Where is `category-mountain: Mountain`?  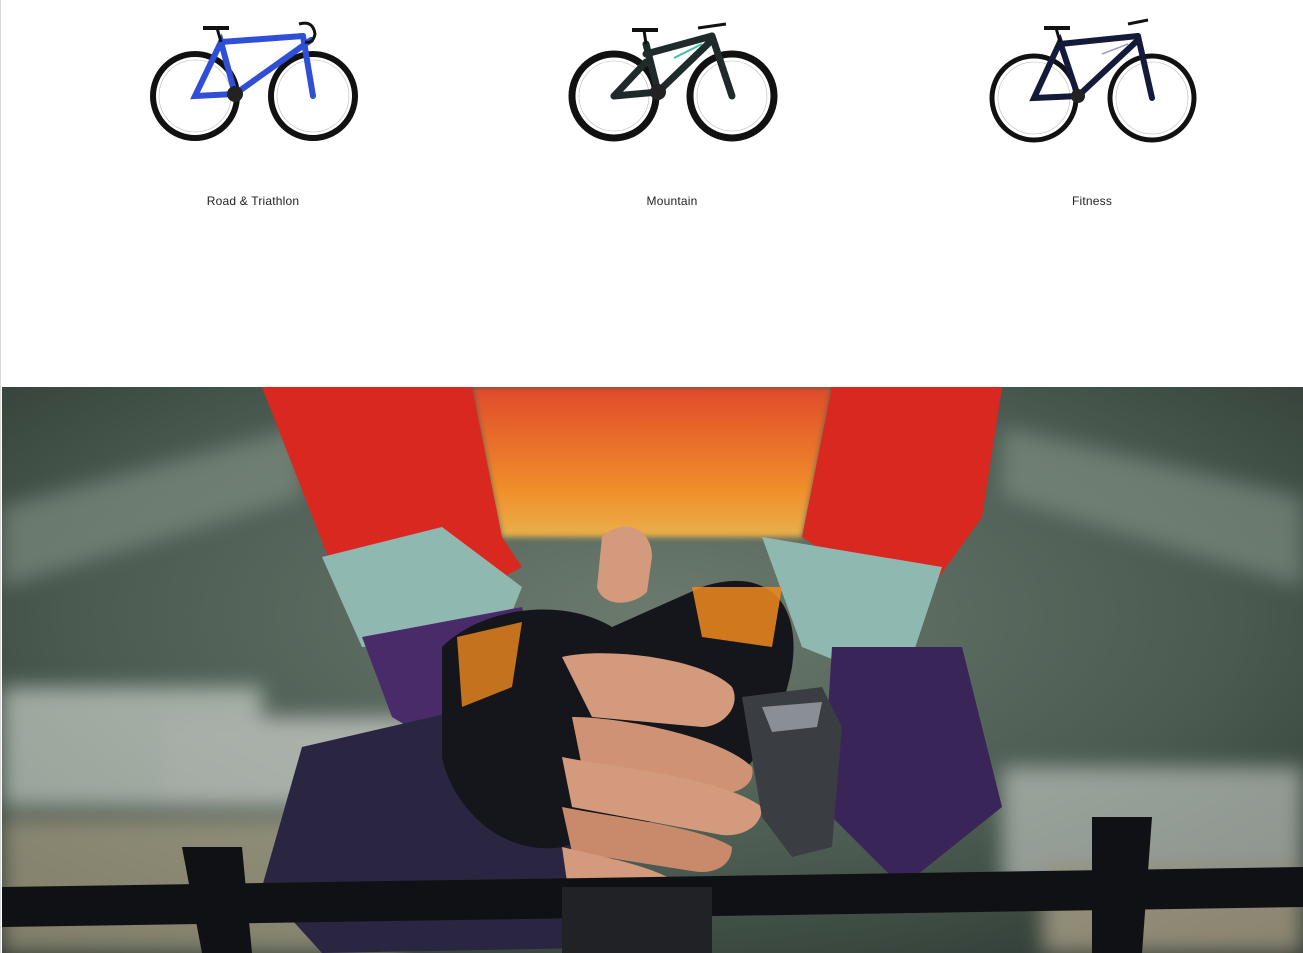
category-mountain: Mountain is located at coordinates (672, 130).